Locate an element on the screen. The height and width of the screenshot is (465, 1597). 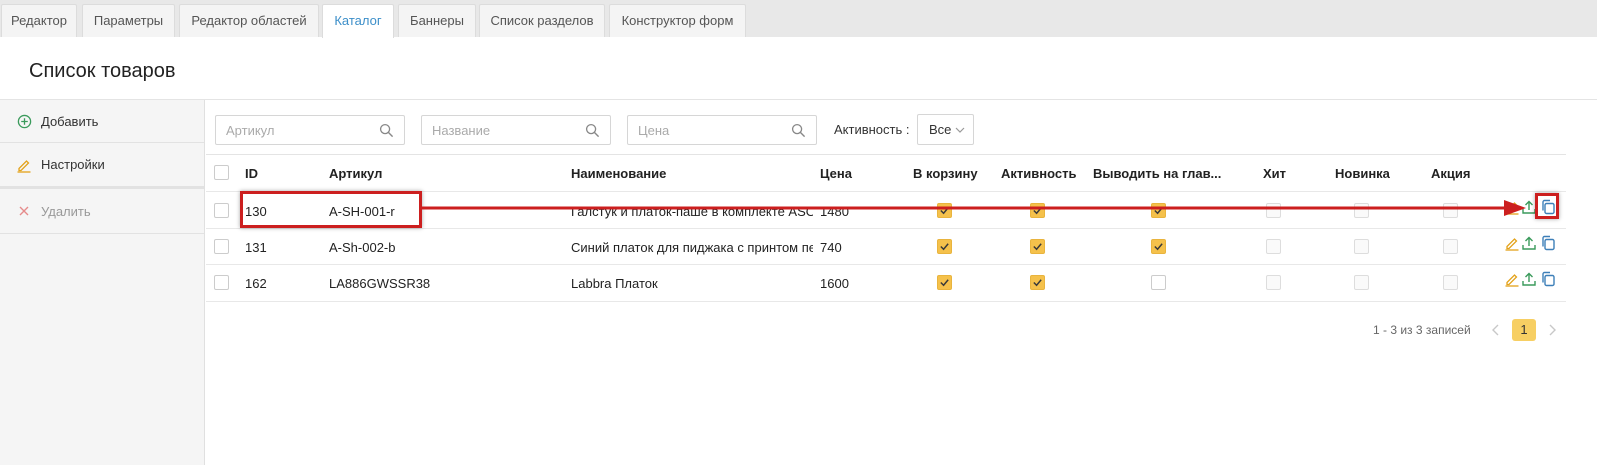
name-filter is located at coordinates (516, 130).